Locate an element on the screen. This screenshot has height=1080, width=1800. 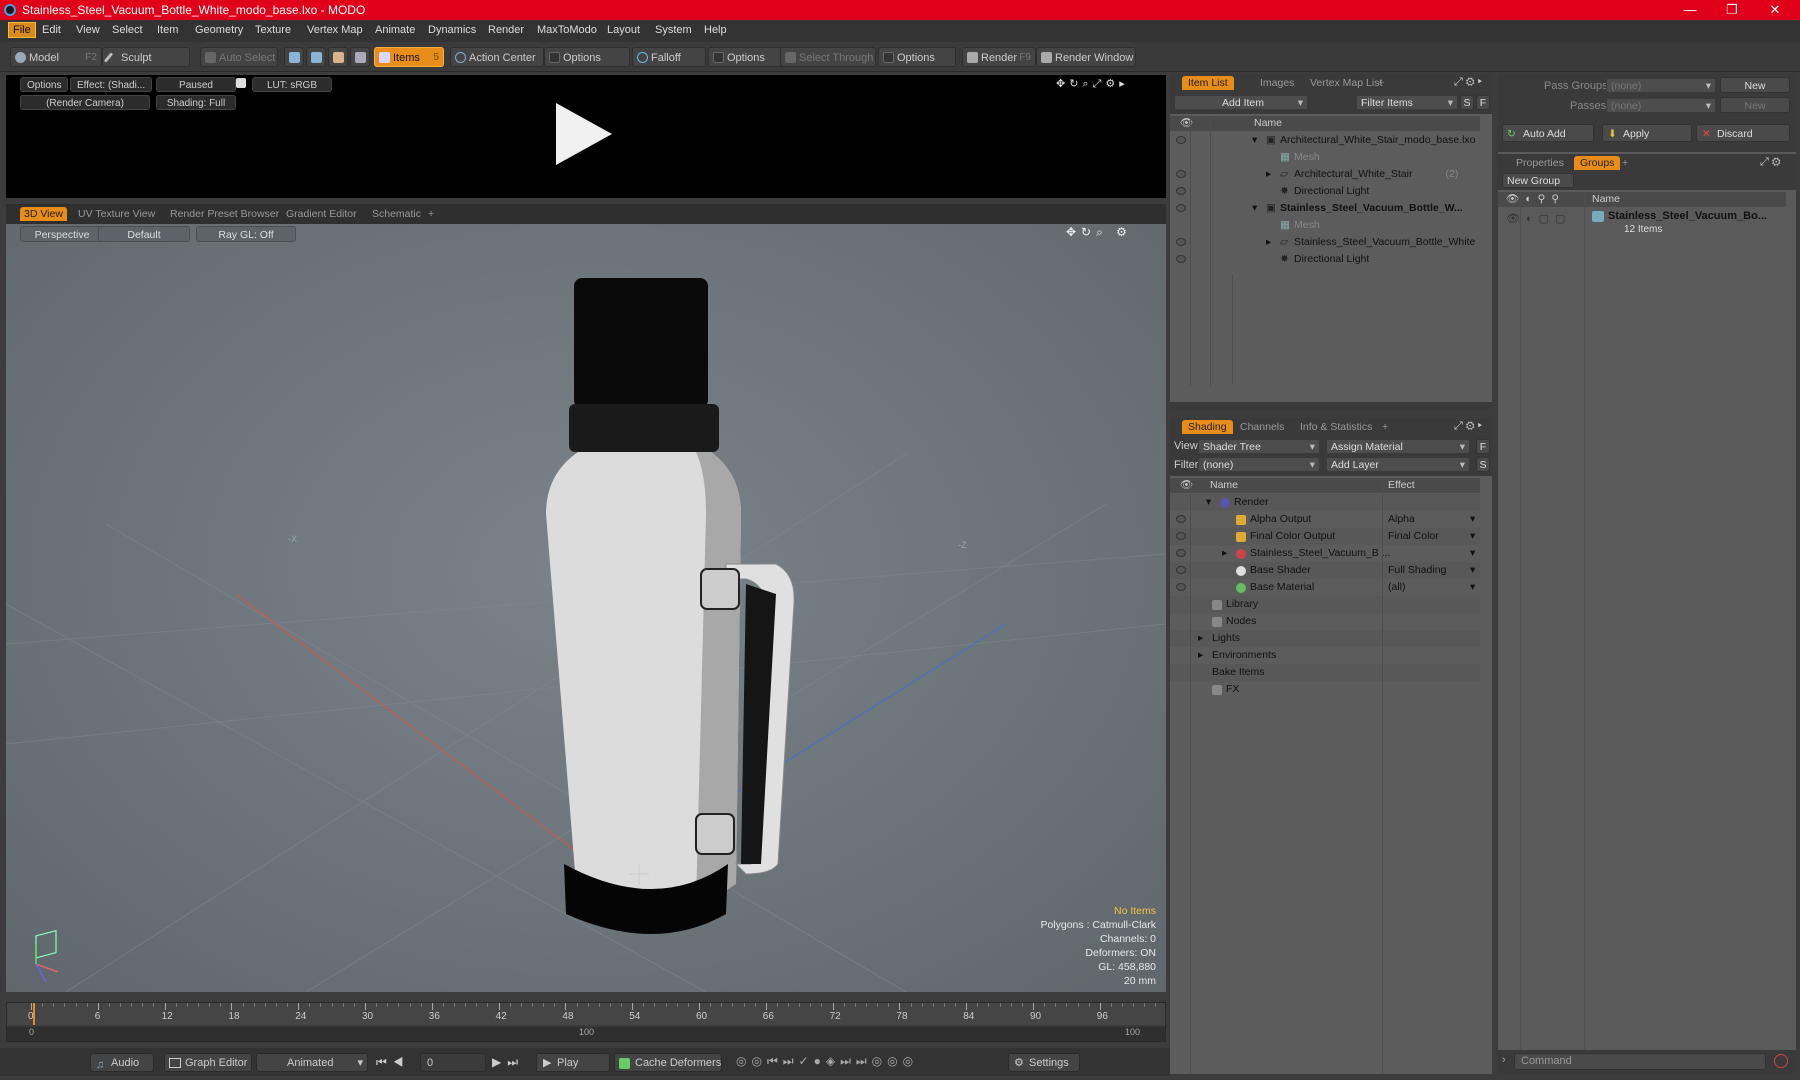
play-preview-icon is located at coordinates (584, 134).